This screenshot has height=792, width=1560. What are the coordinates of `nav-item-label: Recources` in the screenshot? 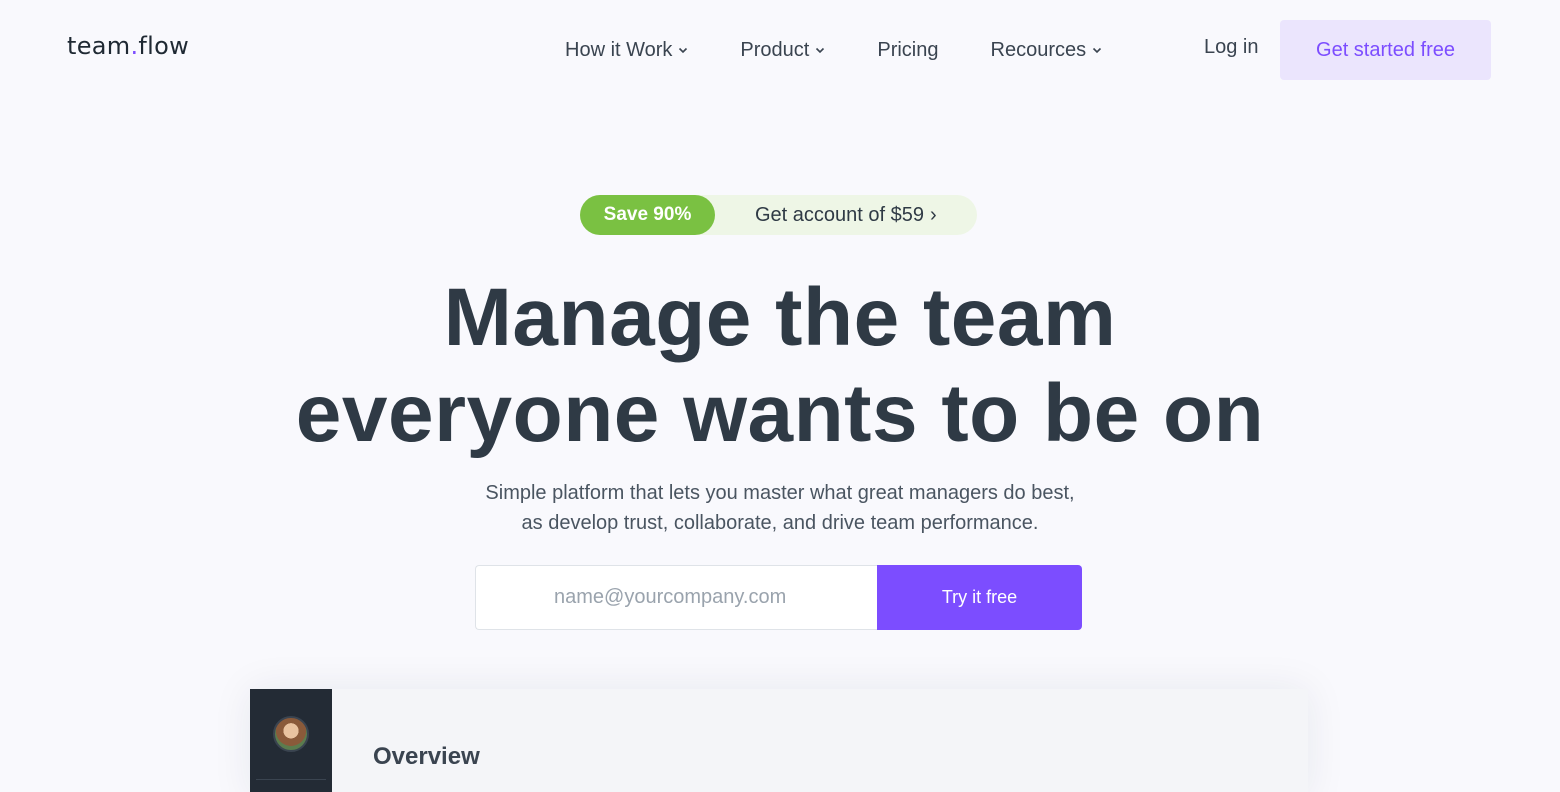 It's located at (1038, 49).